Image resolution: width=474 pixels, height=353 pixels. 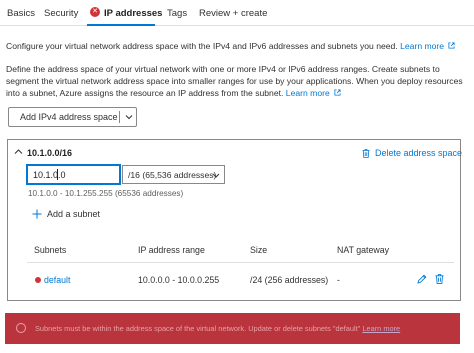 What do you see at coordinates (61, 13) in the screenshot?
I see `tab-security: Security` at bounding box center [61, 13].